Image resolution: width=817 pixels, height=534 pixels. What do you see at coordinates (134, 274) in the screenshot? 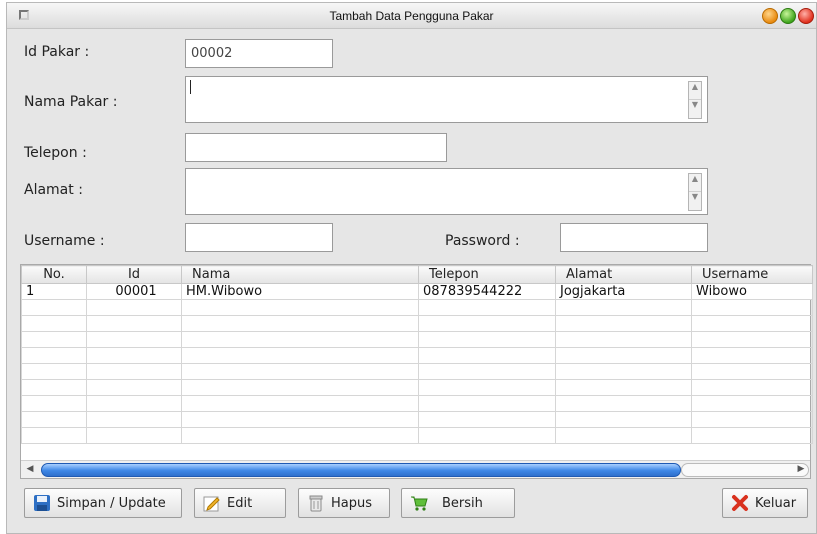
I see `column-header-id: Id` at bounding box center [134, 274].